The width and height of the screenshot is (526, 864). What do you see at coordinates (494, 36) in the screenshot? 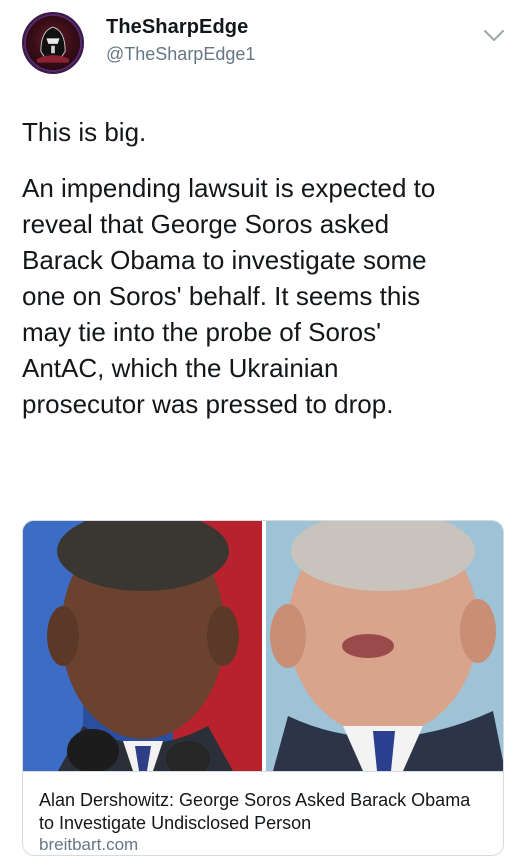
I see `chevron-down-icon` at bounding box center [494, 36].